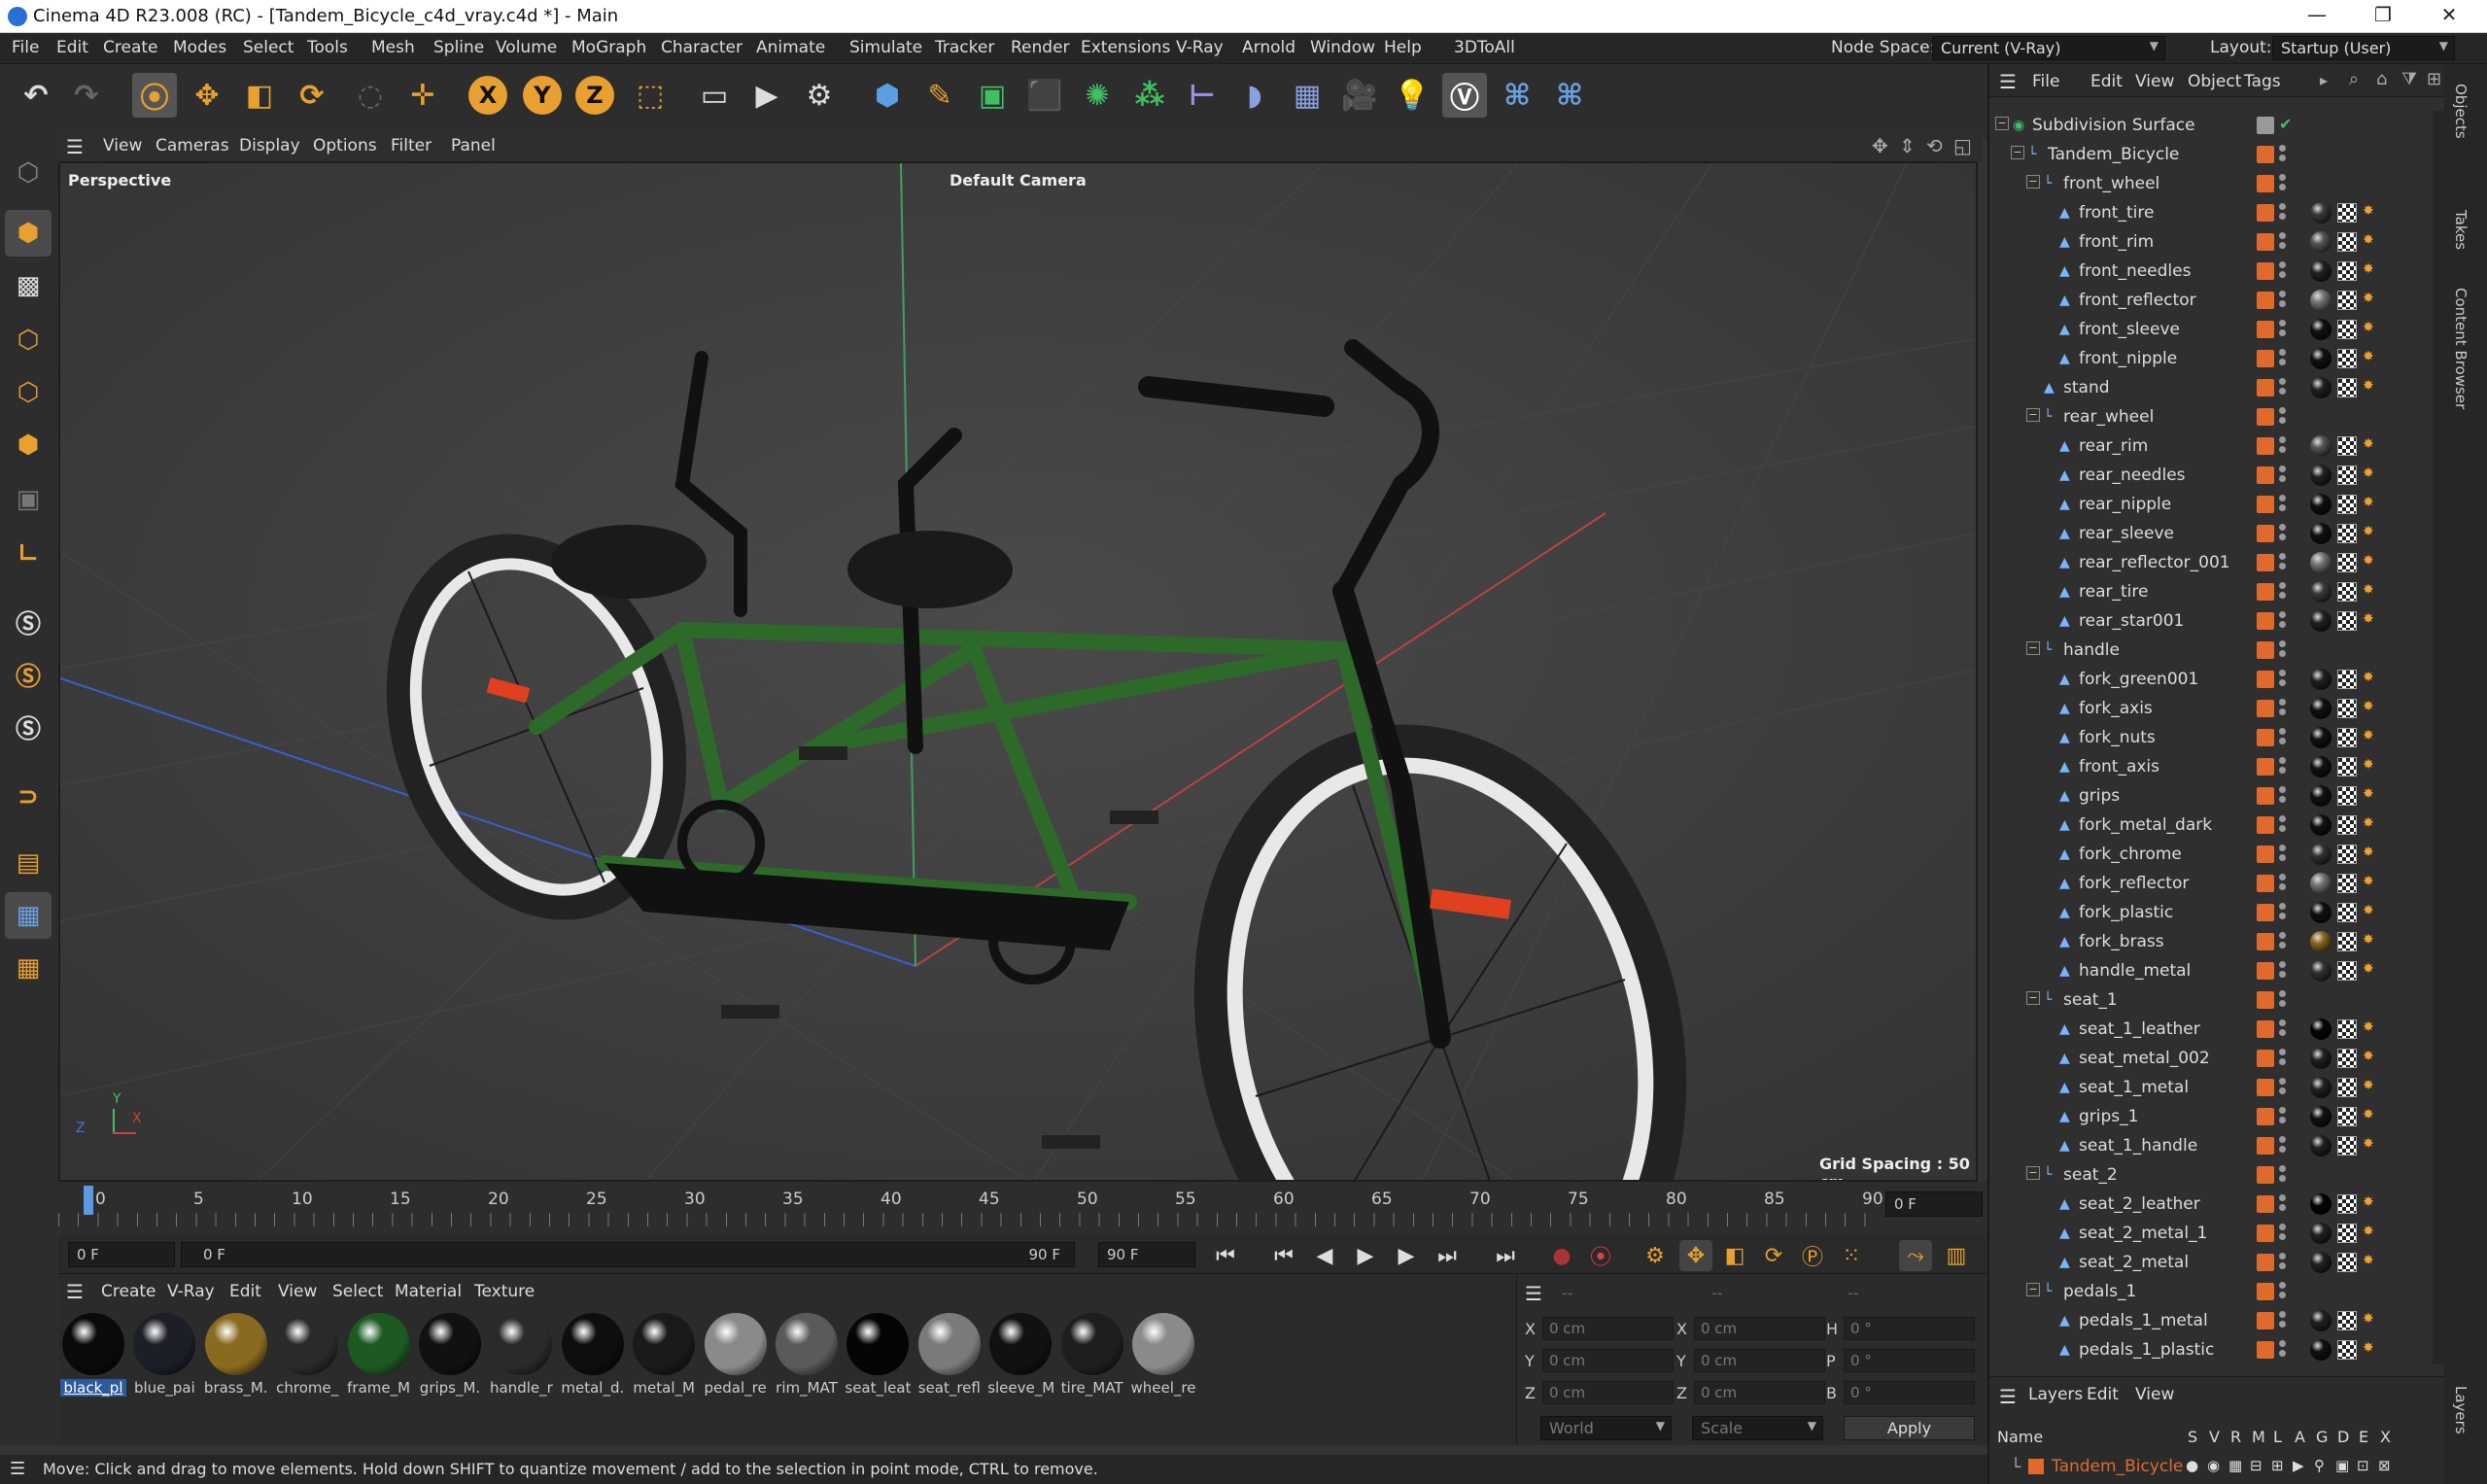 This screenshot has width=2487, height=1484. Describe the element at coordinates (2223, 1466) in the screenshot. I see `layer-row: └ Tandem_Bicycle ● ◉ ▦ ⊟ ⊞ ▶ ⚲ ▣ ⊡ ⊠` at that location.